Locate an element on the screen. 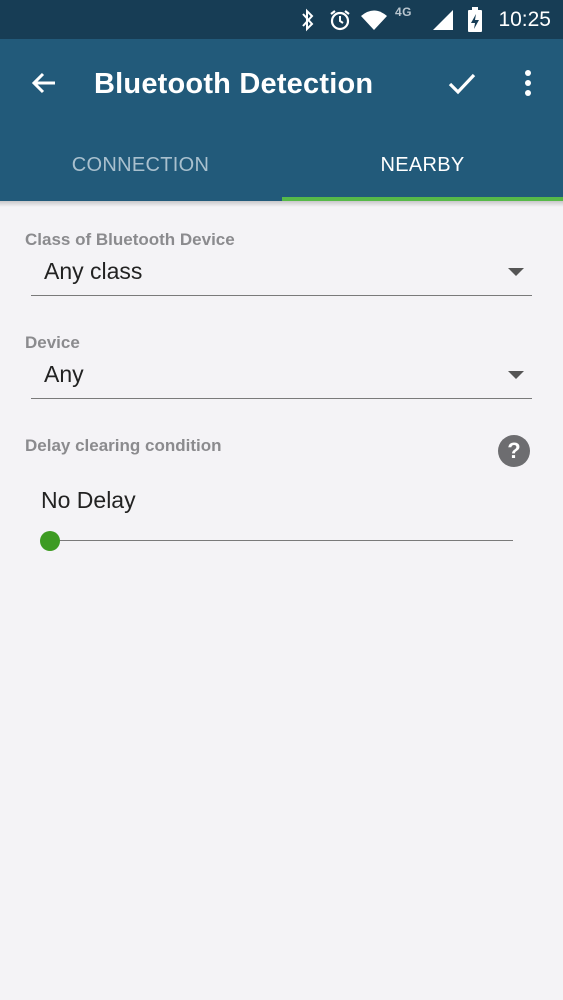 The width and height of the screenshot is (563, 1000). tab-connection: CONNECTION is located at coordinates (140, 165).